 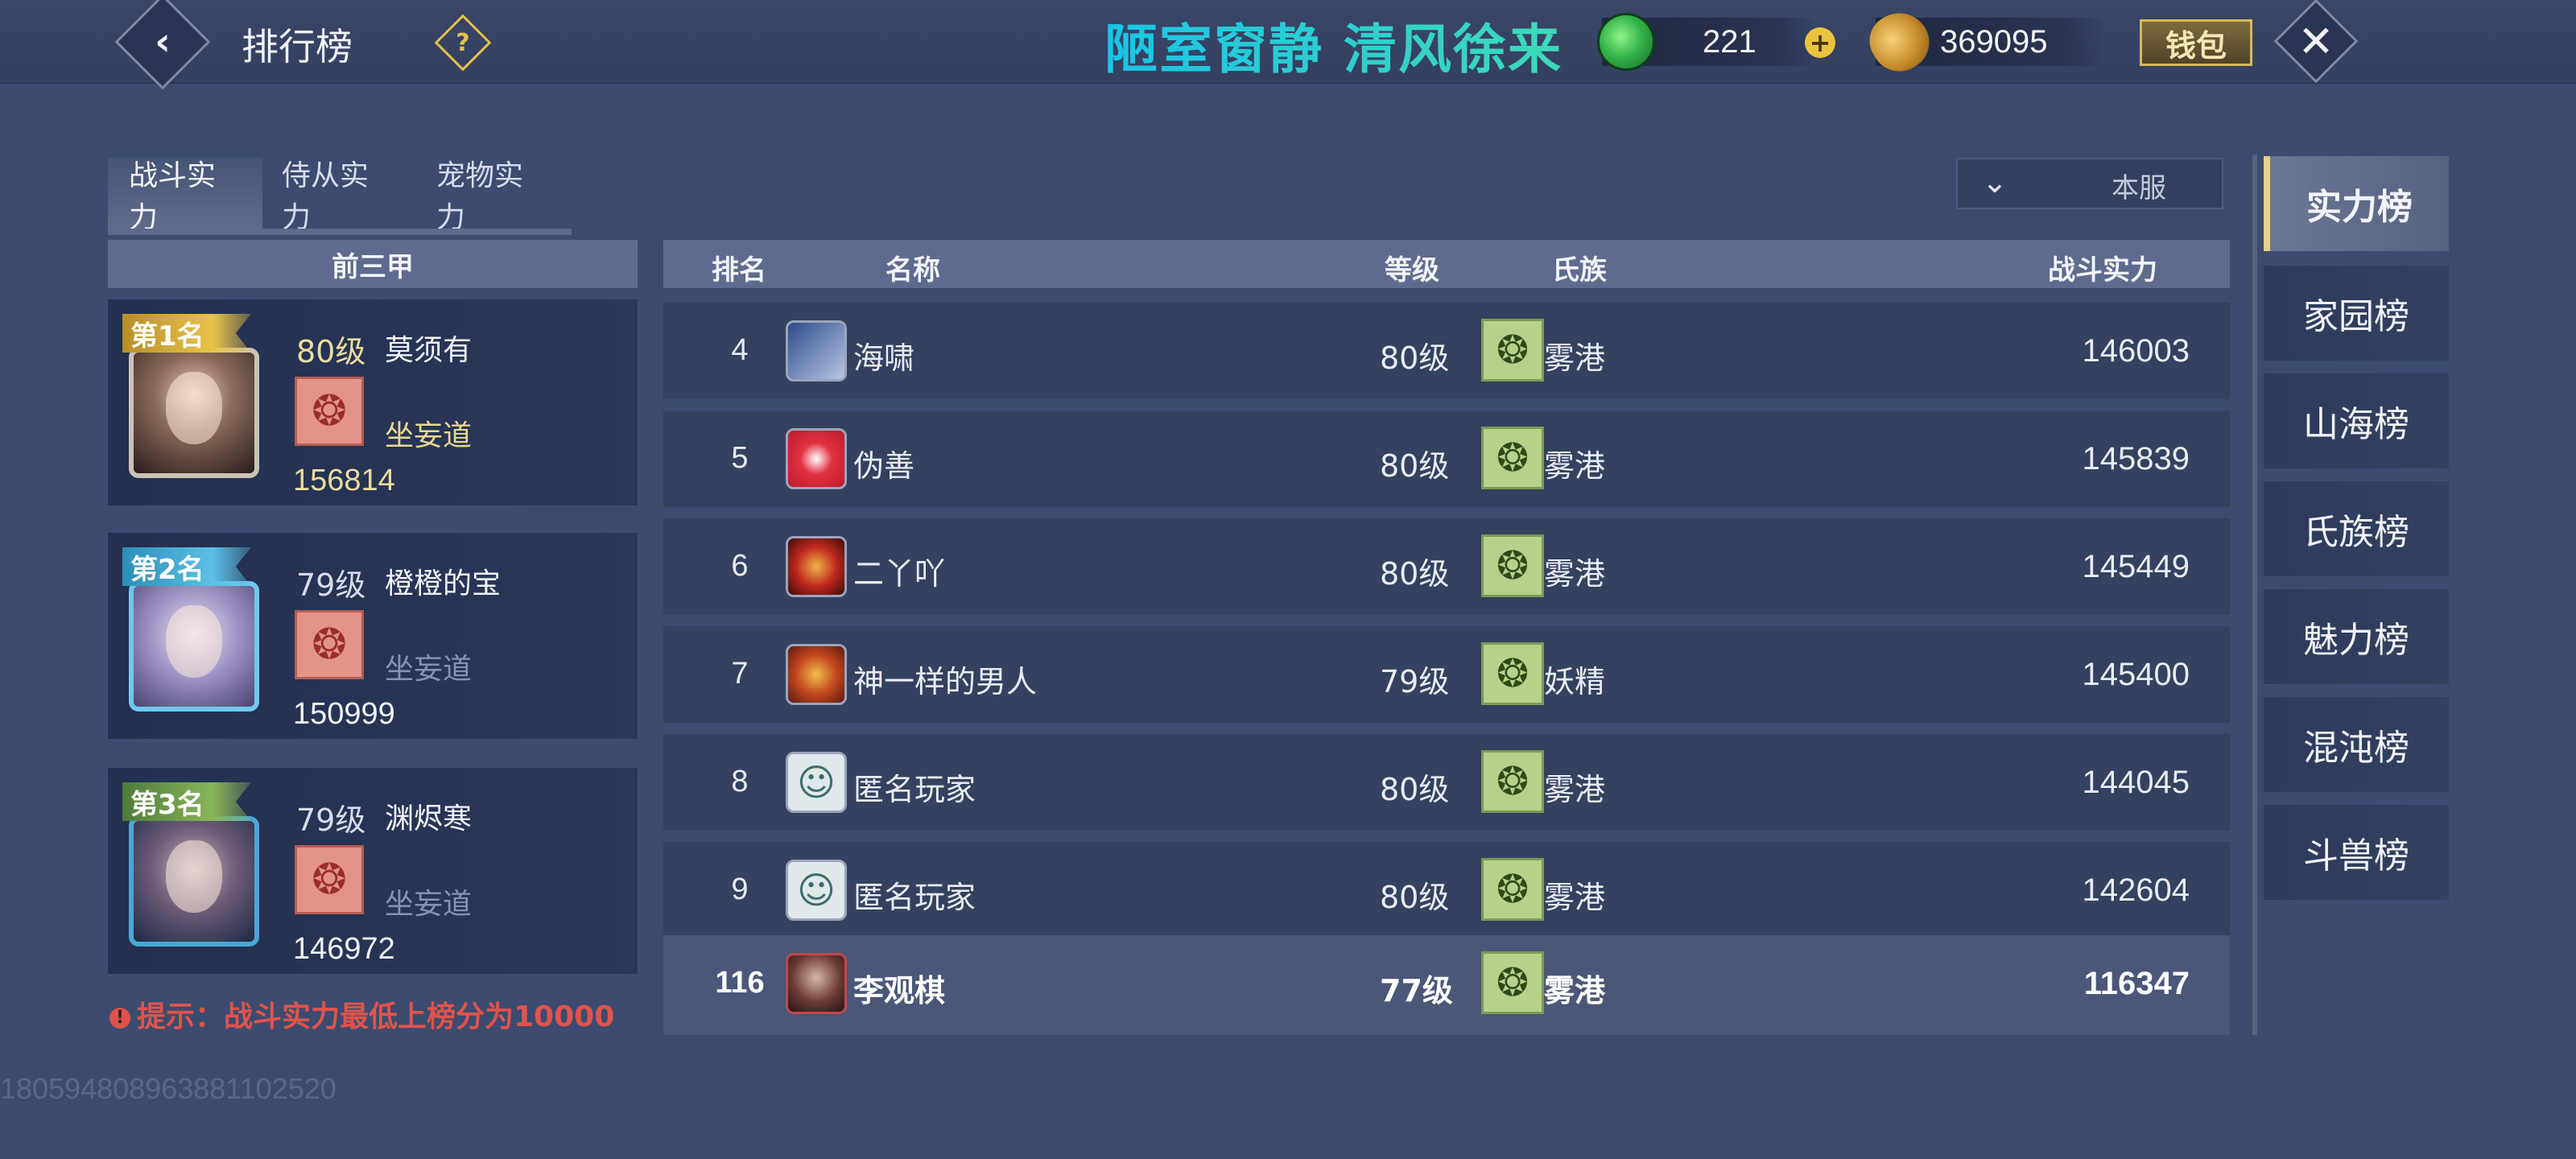 I want to click on combat-power: 146972, so click(x=344, y=949).